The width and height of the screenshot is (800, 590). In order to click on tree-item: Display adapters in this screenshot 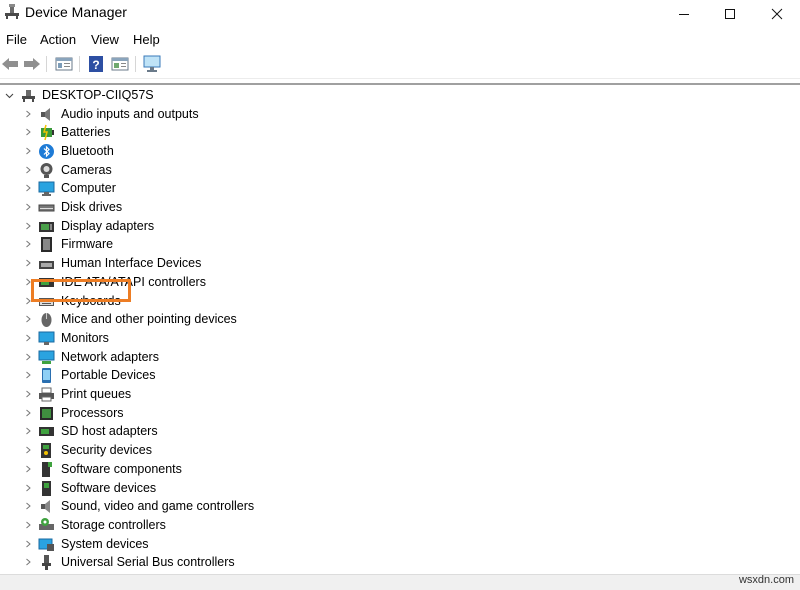, I will do `click(160, 226)`.